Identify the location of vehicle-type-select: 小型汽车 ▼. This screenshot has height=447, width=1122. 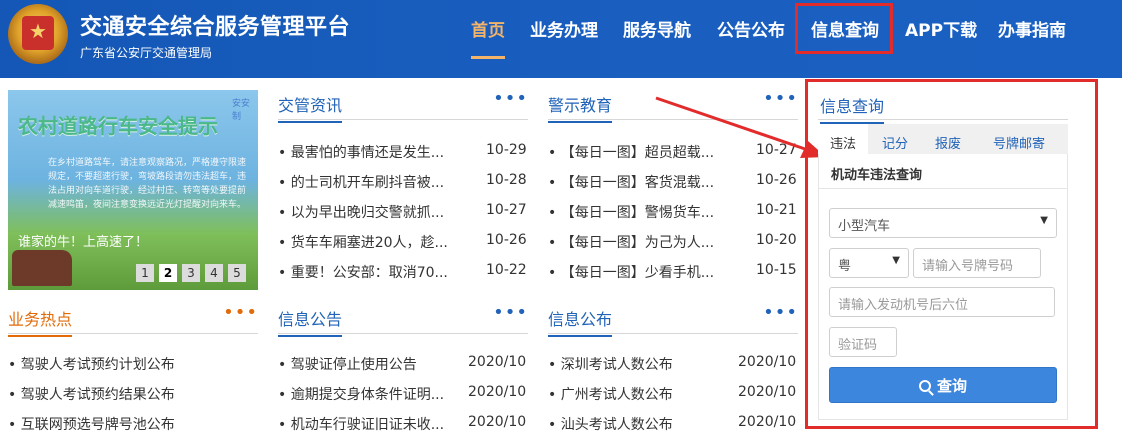
(943, 223).